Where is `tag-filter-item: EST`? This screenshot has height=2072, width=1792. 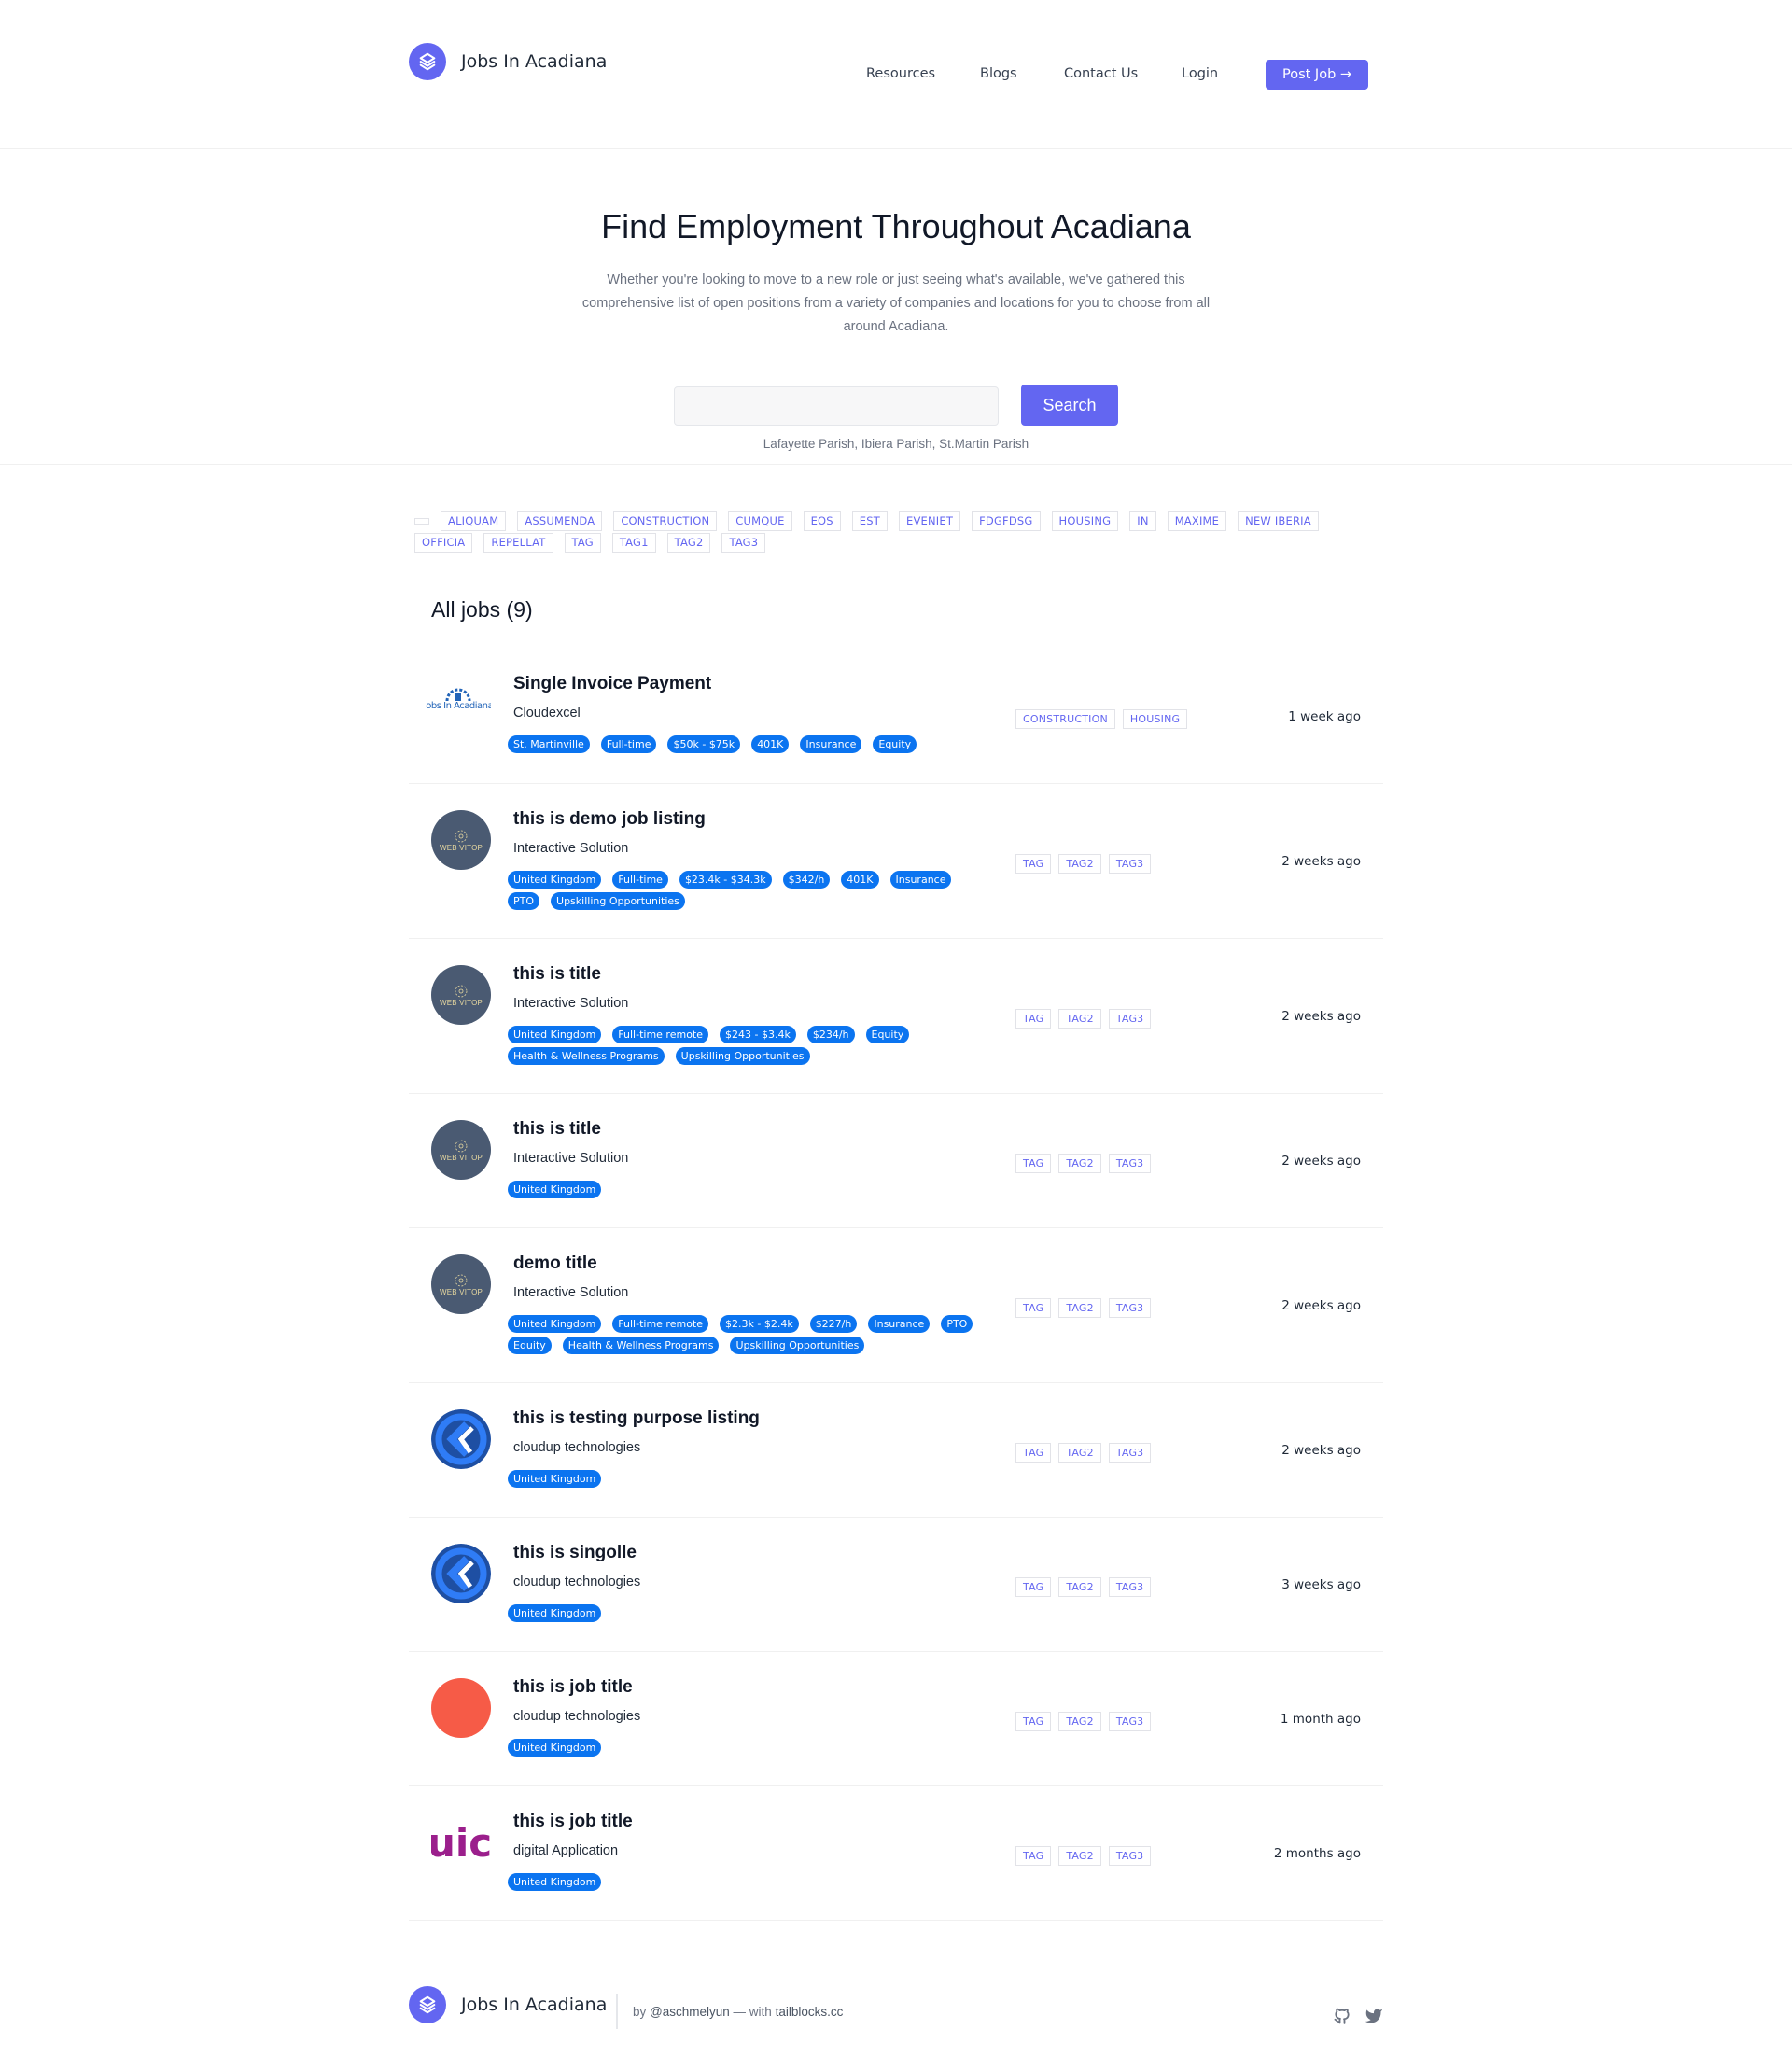 tag-filter-item: EST is located at coordinates (869, 521).